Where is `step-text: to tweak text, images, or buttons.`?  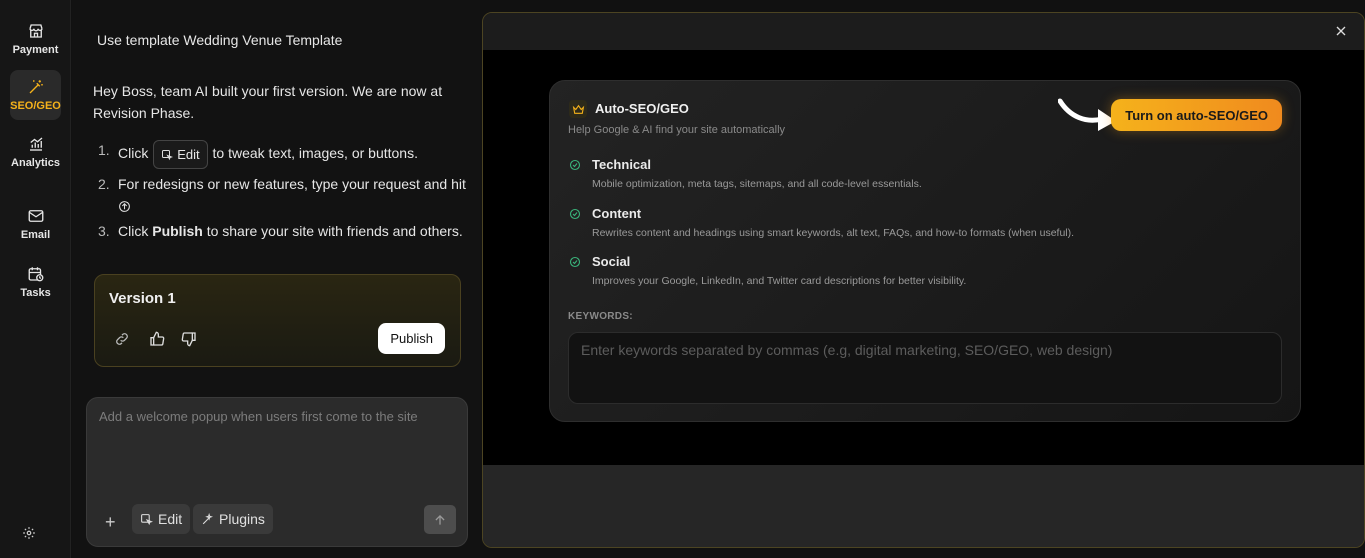
step-text: to tweak text, images, or buttons. is located at coordinates (315, 153).